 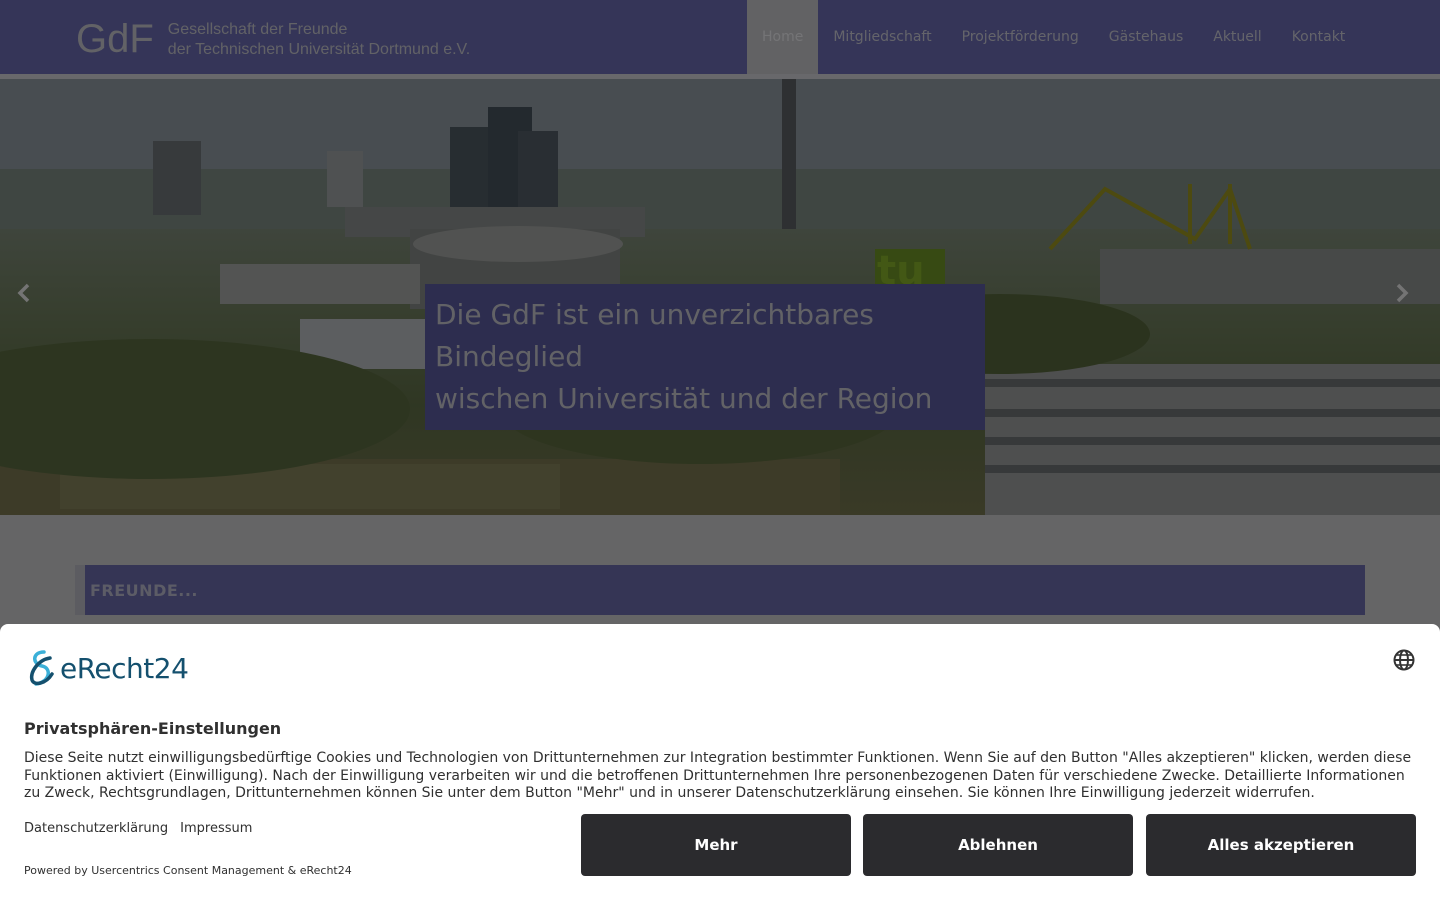 I want to click on erecht24-logo: eRecht24, so click(x=106, y=668).